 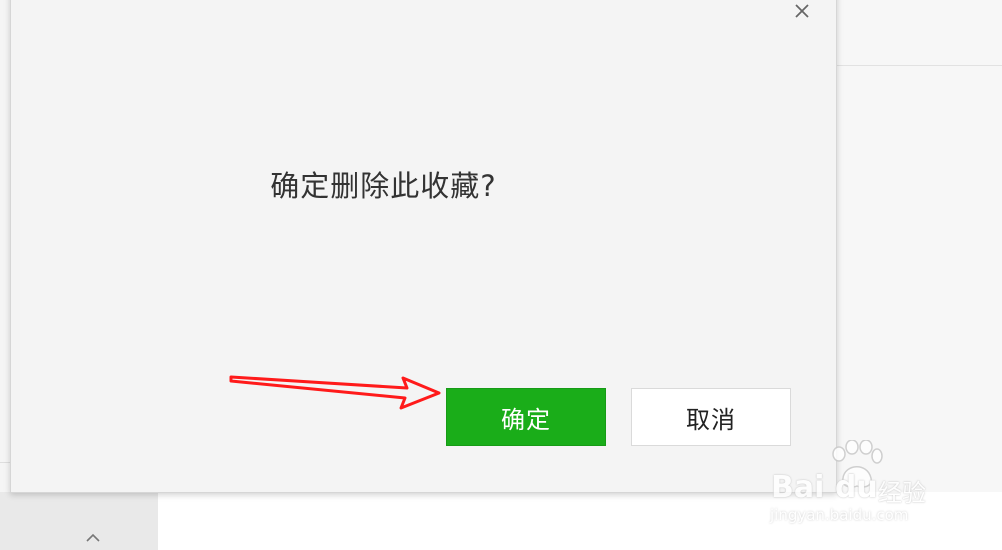 What do you see at coordinates (839, 515) in the screenshot?
I see `watermark-url: jingyan.baidu.com` at bounding box center [839, 515].